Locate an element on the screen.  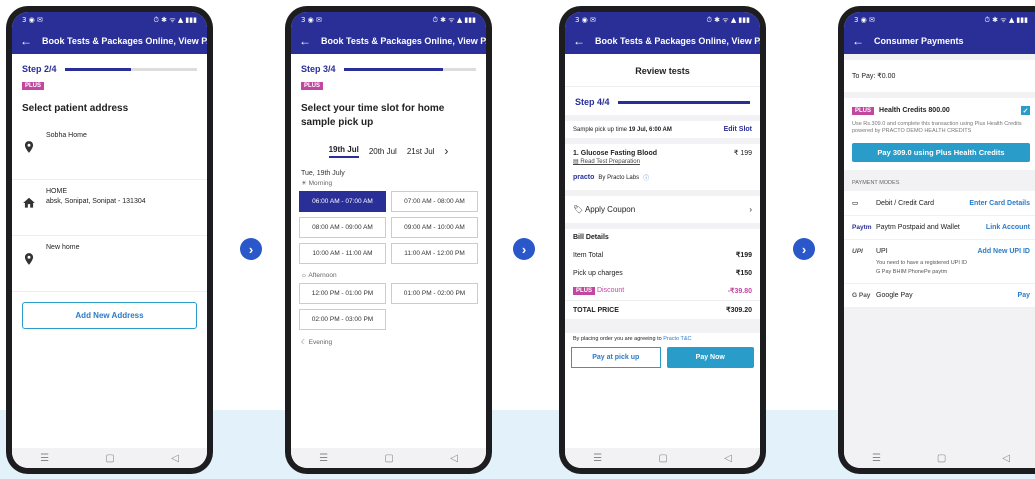
time-slot: 07:00 AM - 08:00 AM is located at coordinates (434, 201).